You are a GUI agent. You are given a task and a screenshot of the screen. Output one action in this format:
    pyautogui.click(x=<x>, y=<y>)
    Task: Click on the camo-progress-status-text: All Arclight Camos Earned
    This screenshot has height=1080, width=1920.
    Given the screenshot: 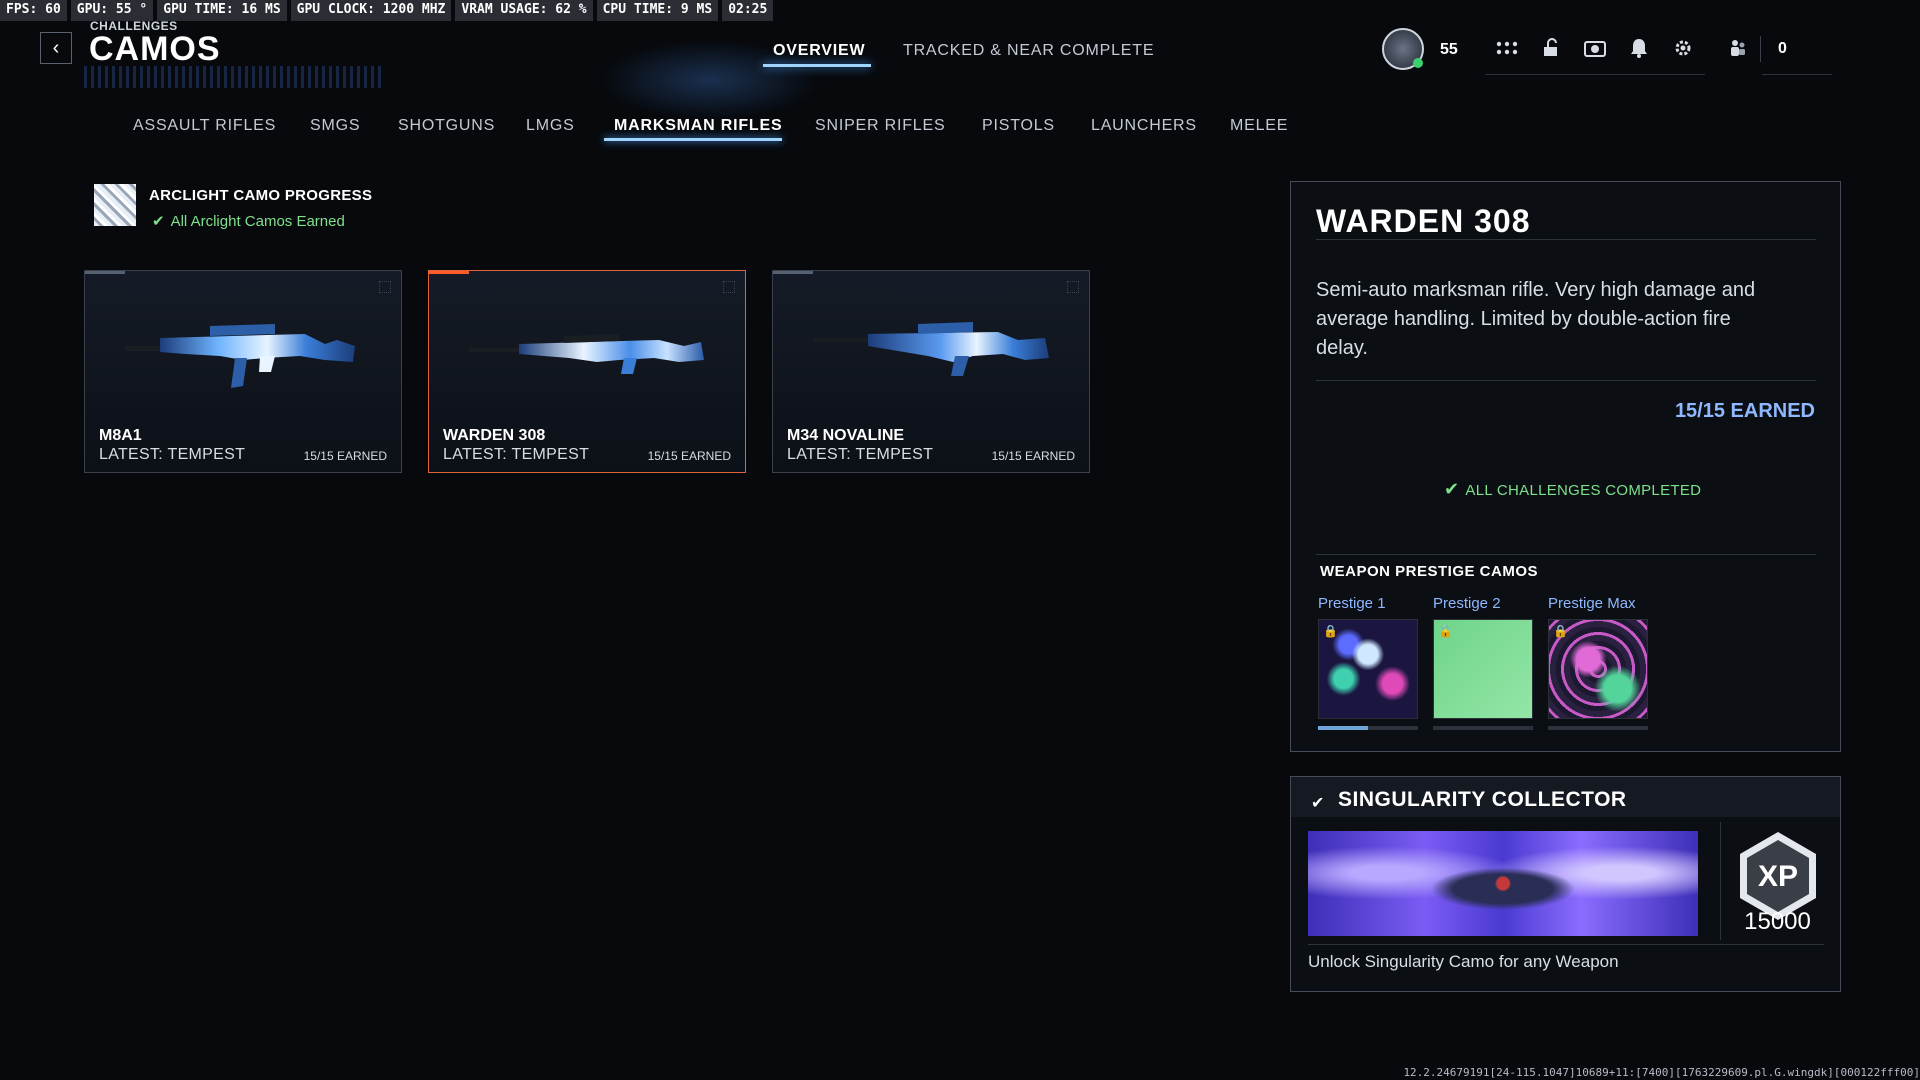 What is the action you would take?
    pyautogui.click(x=257, y=221)
    